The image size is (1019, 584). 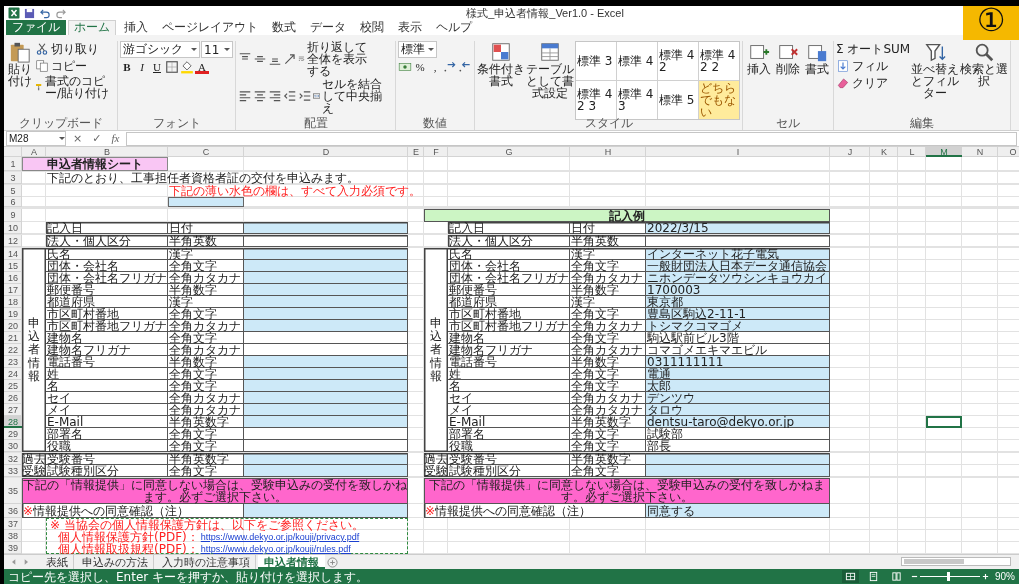 What do you see at coordinates (275, 548) in the screenshot?
I see `document-link: https://www.dekyo.or.jp/kouji/rules.pdf` at bounding box center [275, 548].